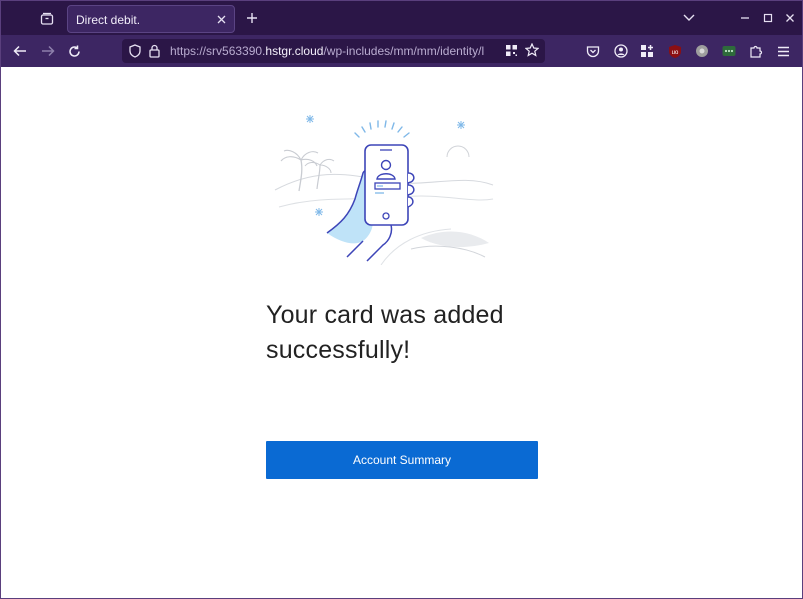 The height and width of the screenshot is (599, 803). Describe the element at coordinates (729, 51) in the screenshot. I see `green-dots-extension-icon` at that location.